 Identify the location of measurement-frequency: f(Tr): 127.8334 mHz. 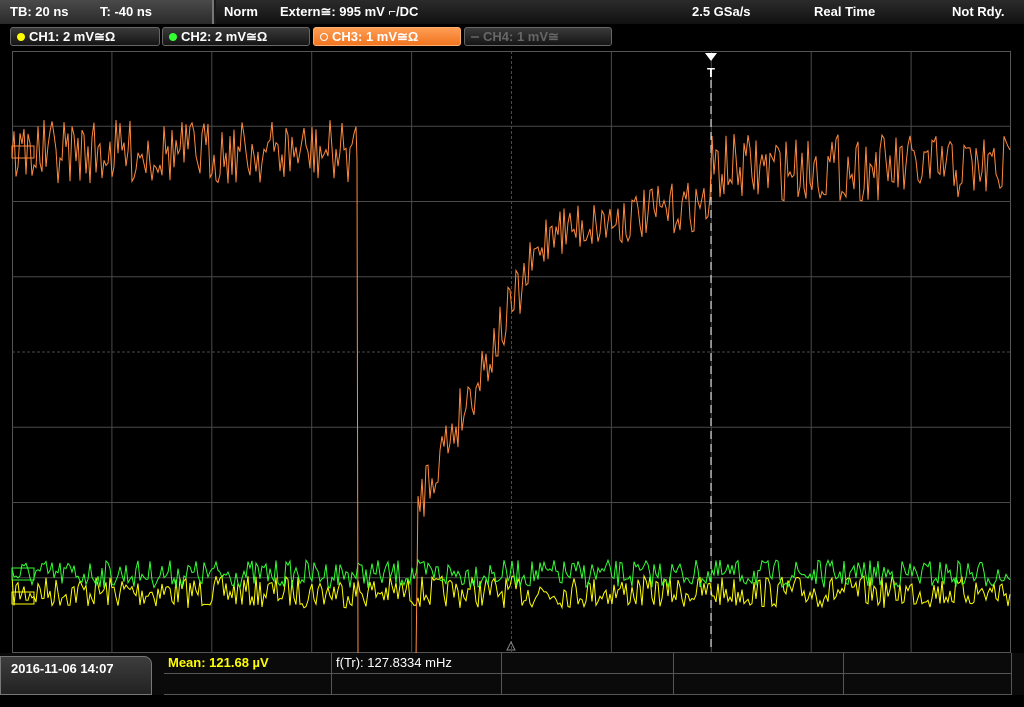
(417, 663).